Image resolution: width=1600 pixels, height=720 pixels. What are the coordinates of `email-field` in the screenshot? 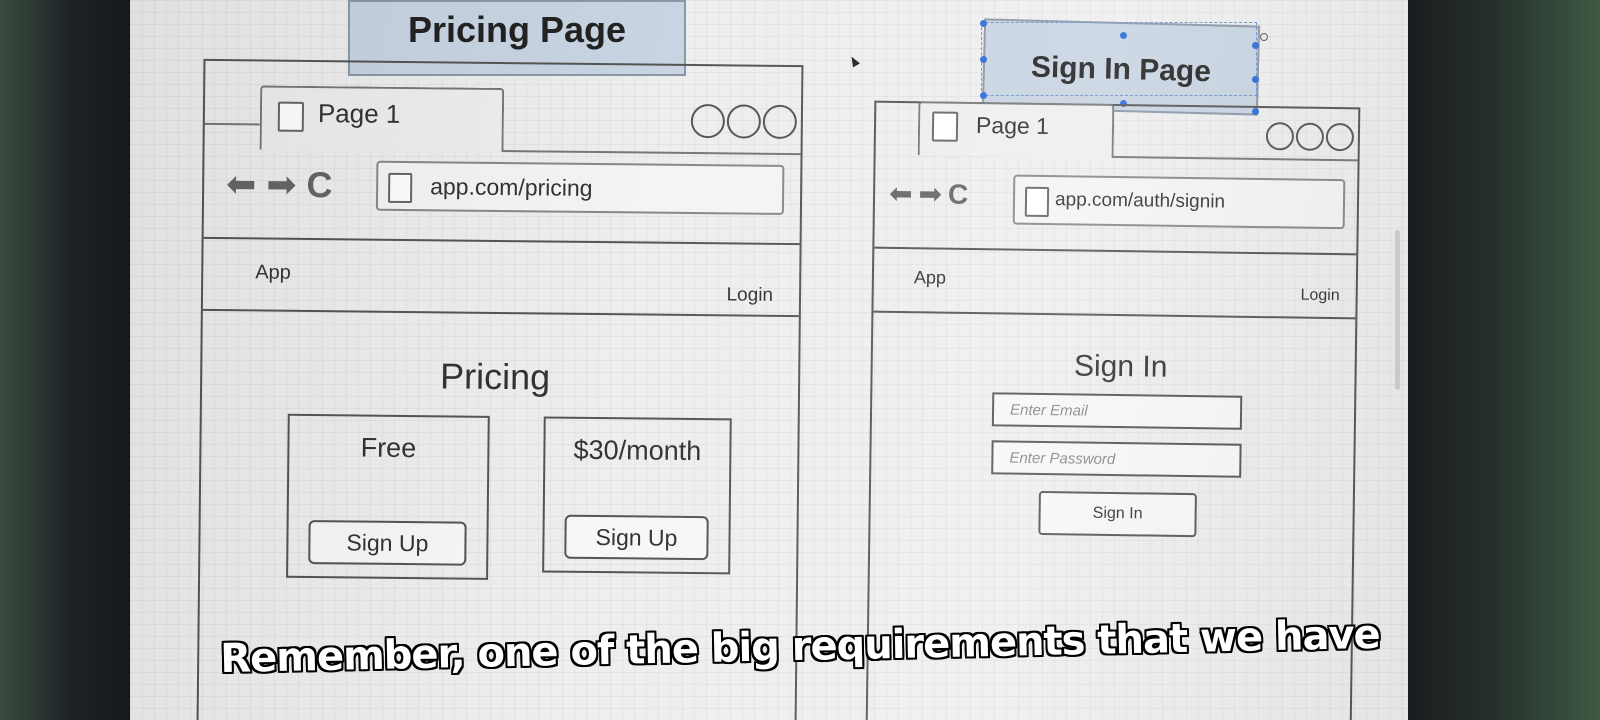 It's located at (1117, 411).